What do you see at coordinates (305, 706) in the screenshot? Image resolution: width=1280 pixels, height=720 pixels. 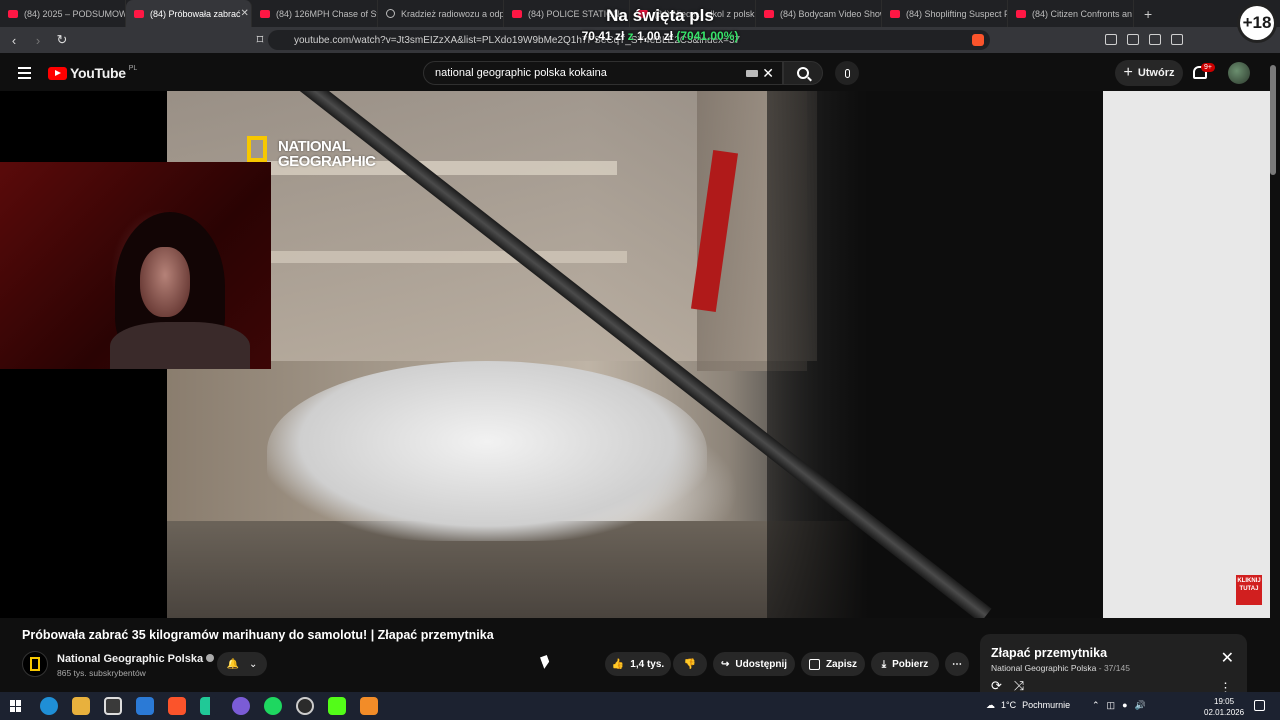 I see `obs-icon` at bounding box center [305, 706].